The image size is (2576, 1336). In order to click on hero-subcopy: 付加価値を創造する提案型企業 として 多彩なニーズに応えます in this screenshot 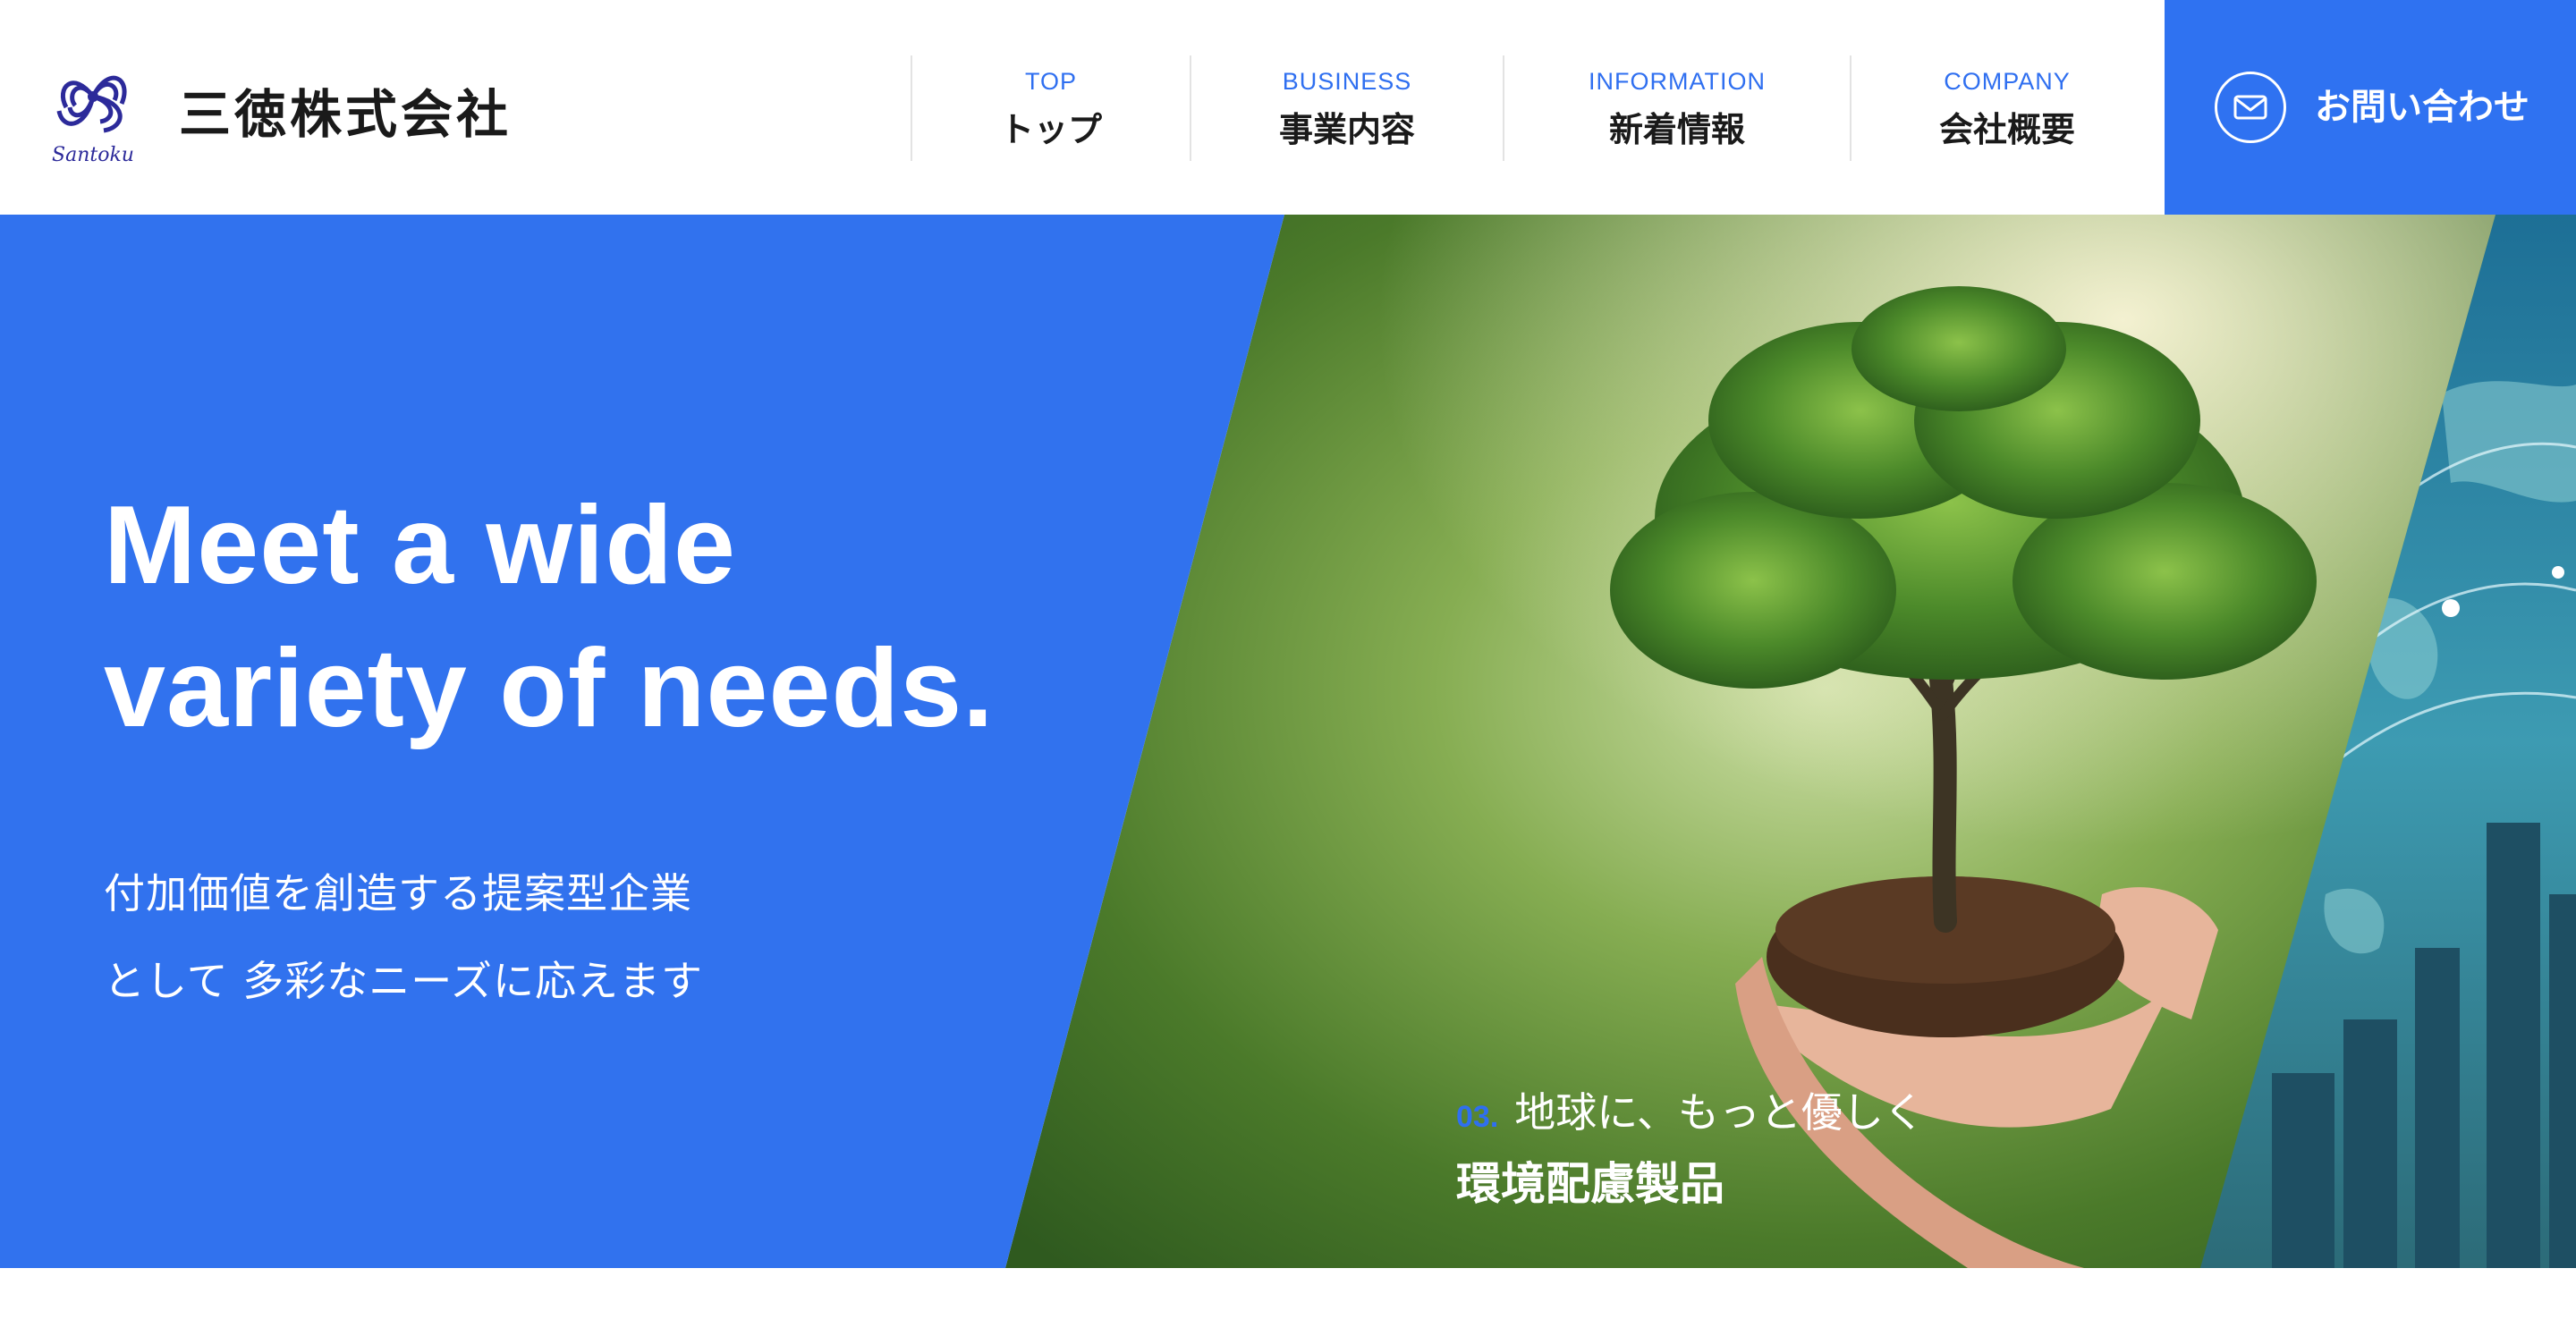, I will do `click(403, 938)`.